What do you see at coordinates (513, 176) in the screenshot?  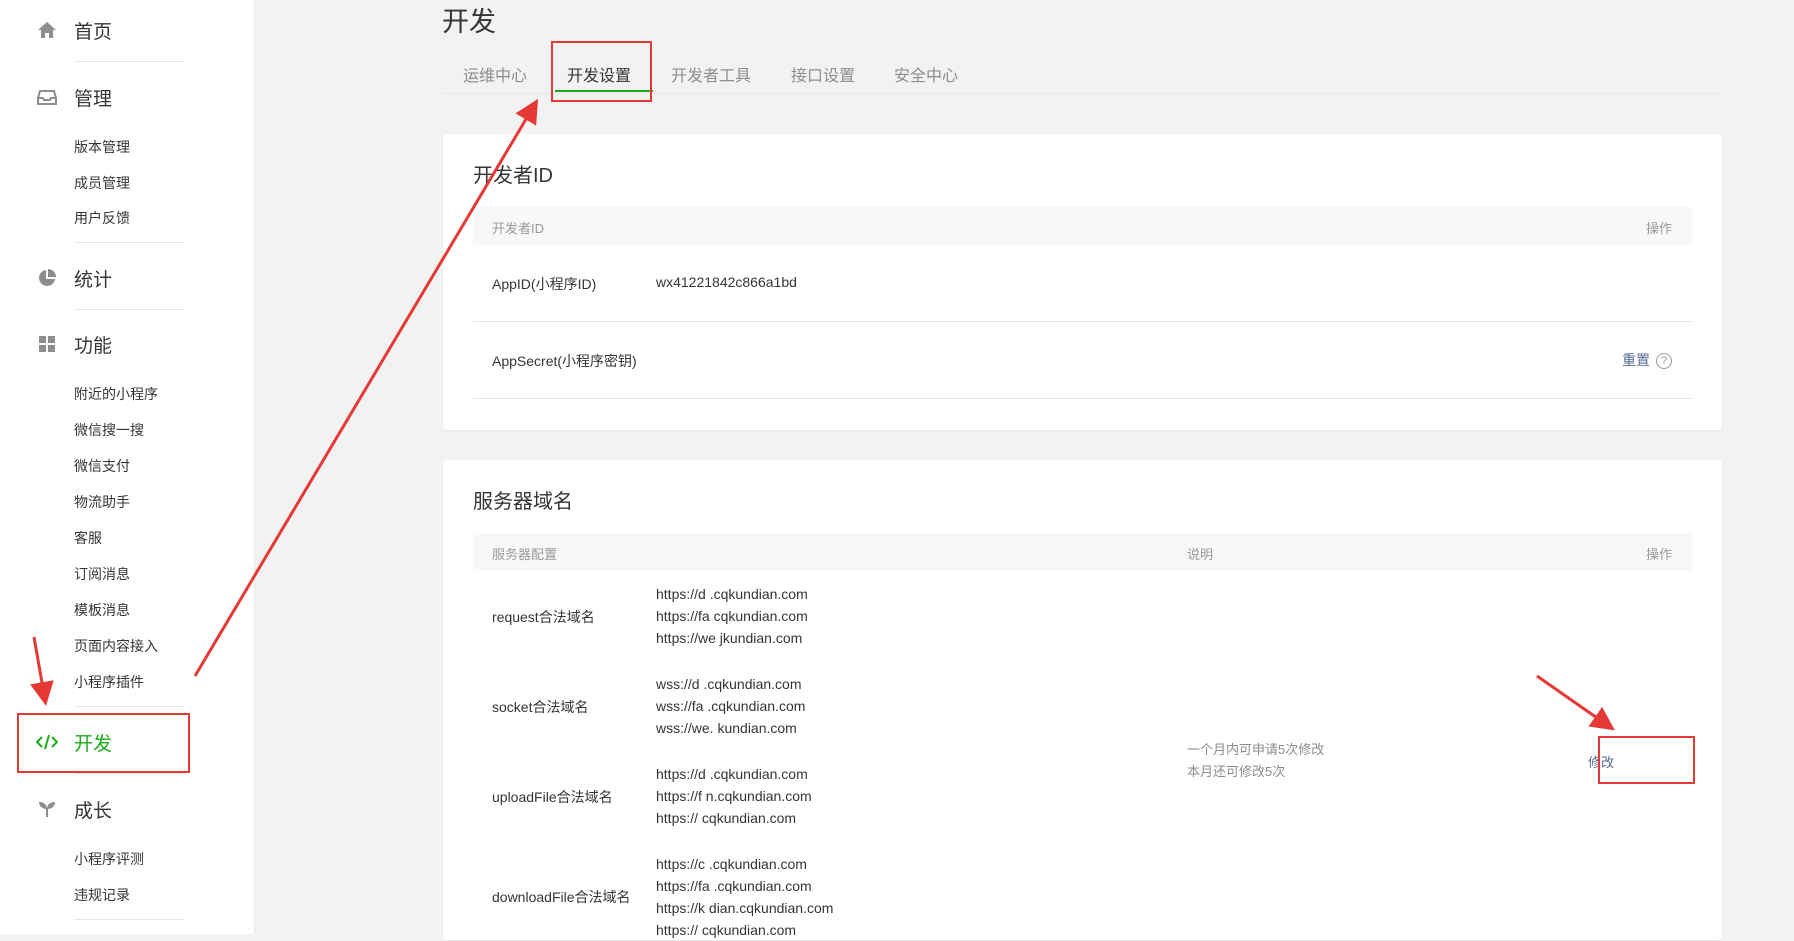 I see `card-title: 开发者ID` at bounding box center [513, 176].